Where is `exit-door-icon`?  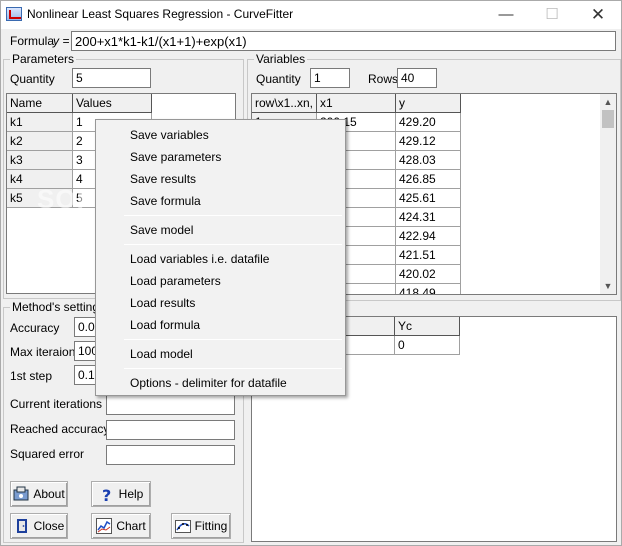
exit-door-icon is located at coordinates (22, 526).